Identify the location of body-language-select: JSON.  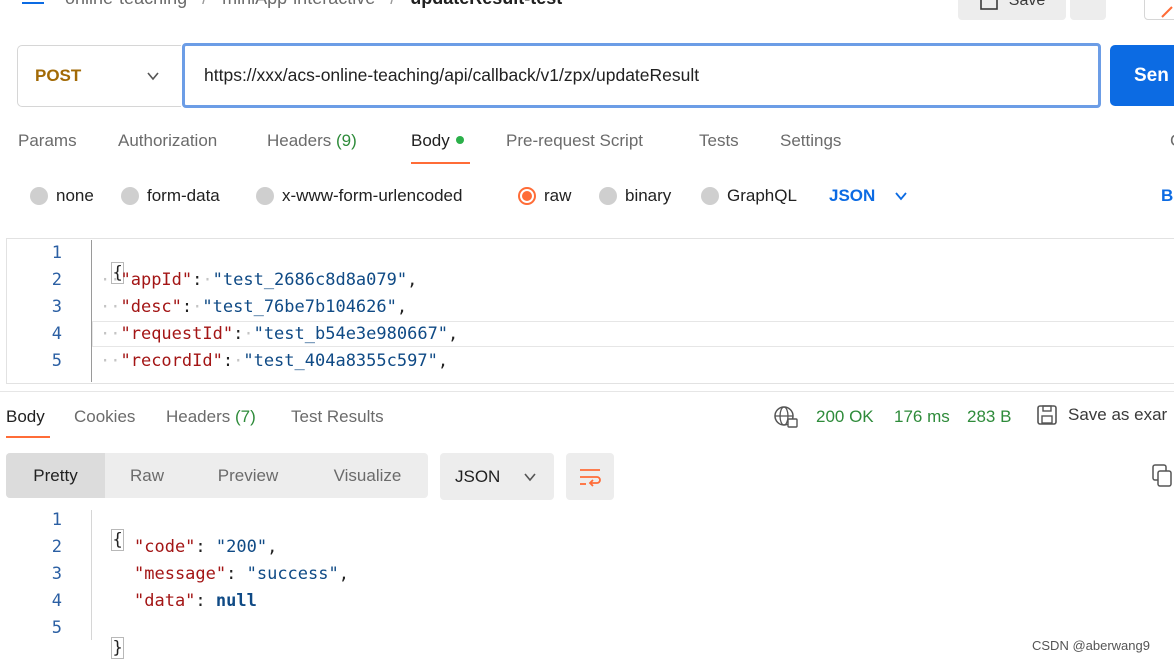
(869, 196).